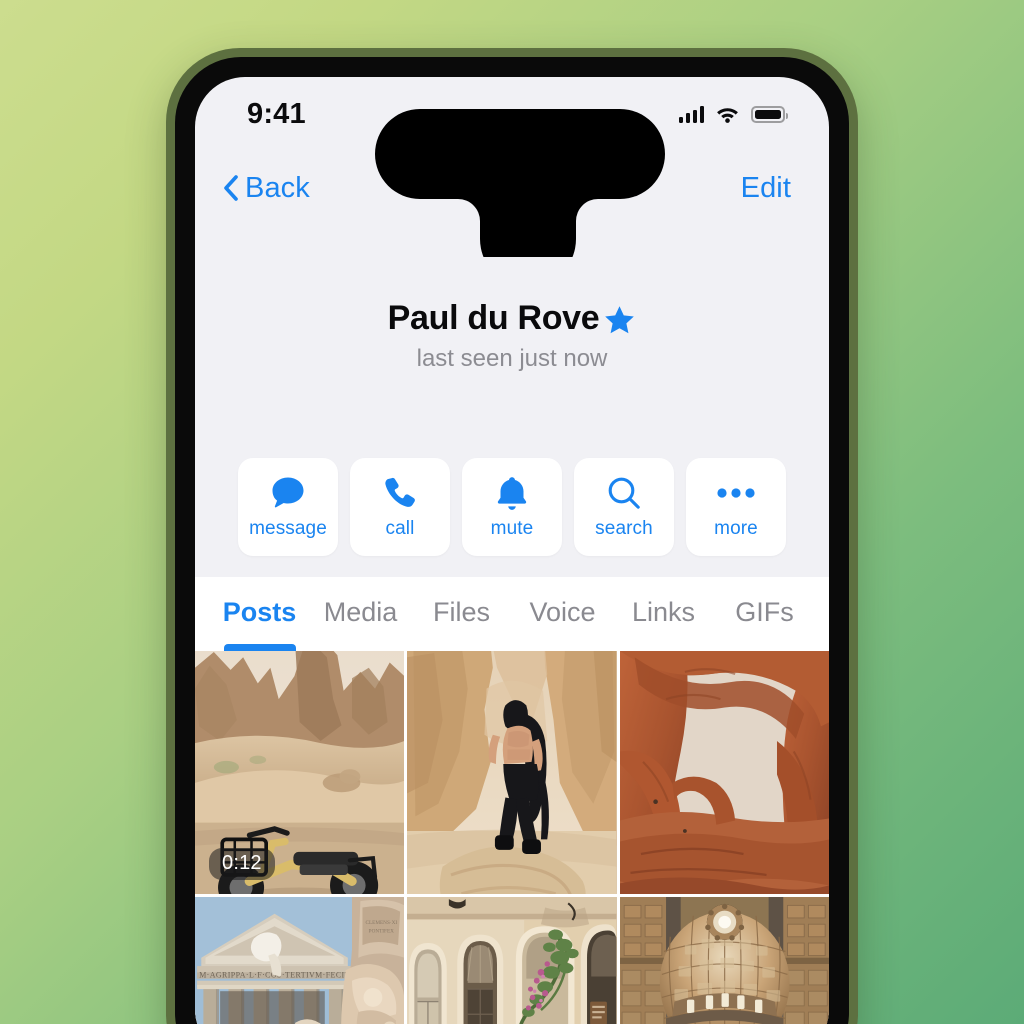 The image size is (1024, 1024). What do you see at coordinates (493, 318) in the screenshot?
I see `profile-name: Paul du Rove` at bounding box center [493, 318].